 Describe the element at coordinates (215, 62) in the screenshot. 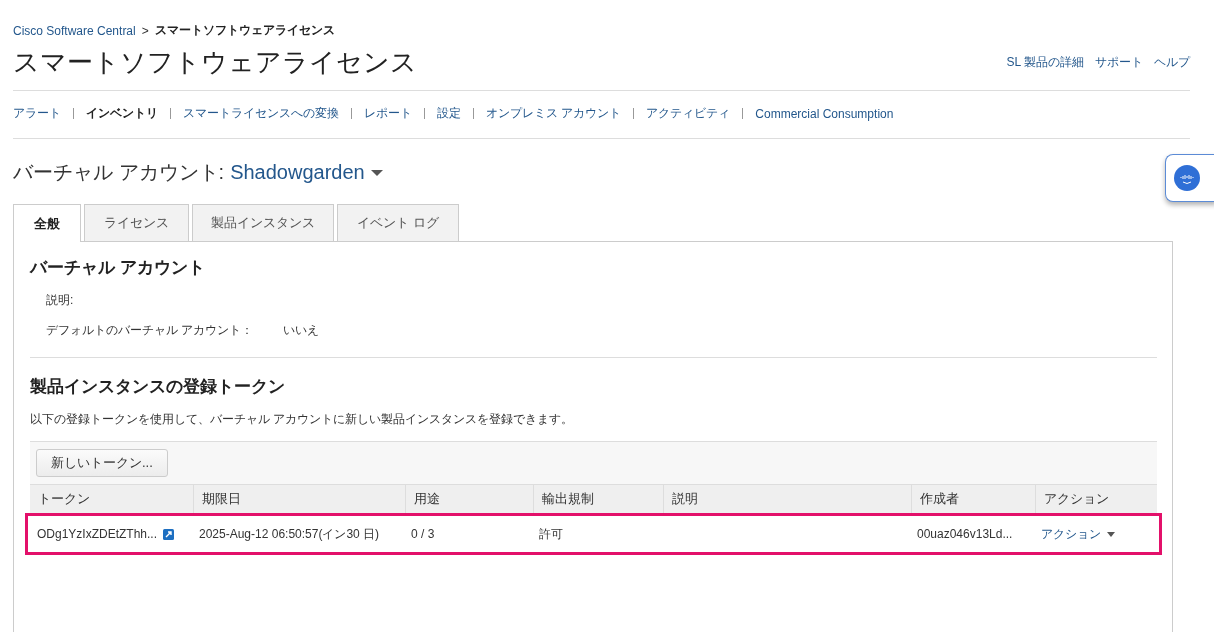

I see `page-title: スマートソフトウェアライセンス` at that location.